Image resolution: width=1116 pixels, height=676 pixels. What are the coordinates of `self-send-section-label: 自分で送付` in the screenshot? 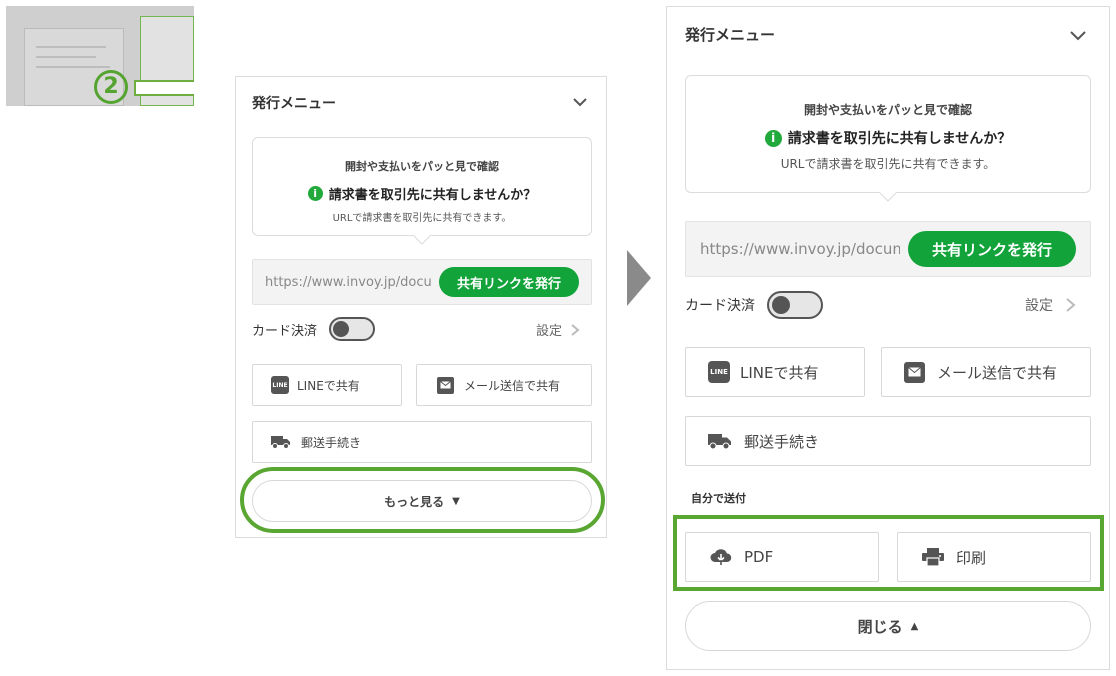 It's located at (718, 498).